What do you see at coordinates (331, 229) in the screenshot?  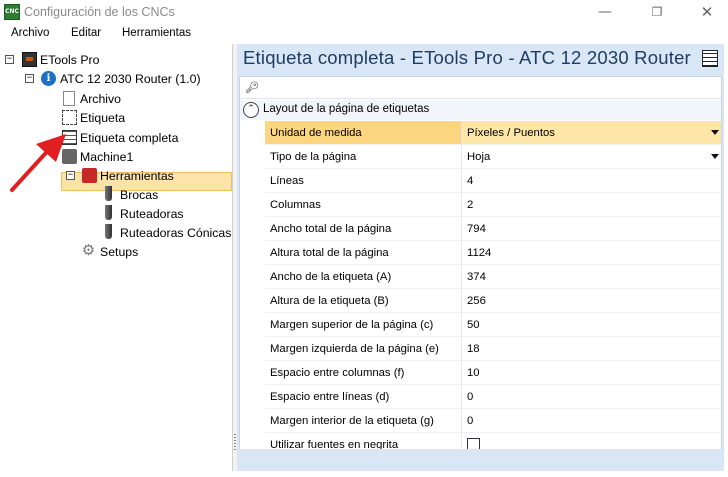 I see `property-name: Ancho total de la página` at bounding box center [331, 229].